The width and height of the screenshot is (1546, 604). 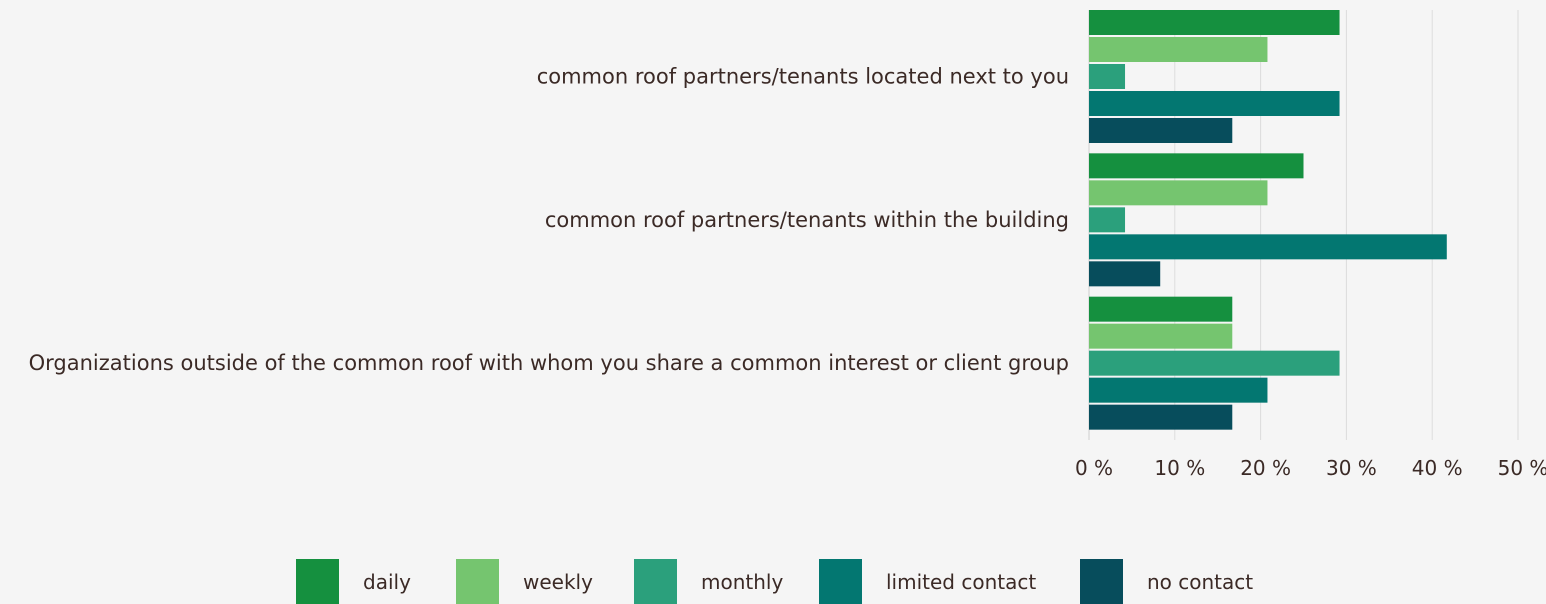 What do you see at coordinates (558, 582) in the screenshot?
I see `legend-label: weekly` at bounding box center [558, 582].